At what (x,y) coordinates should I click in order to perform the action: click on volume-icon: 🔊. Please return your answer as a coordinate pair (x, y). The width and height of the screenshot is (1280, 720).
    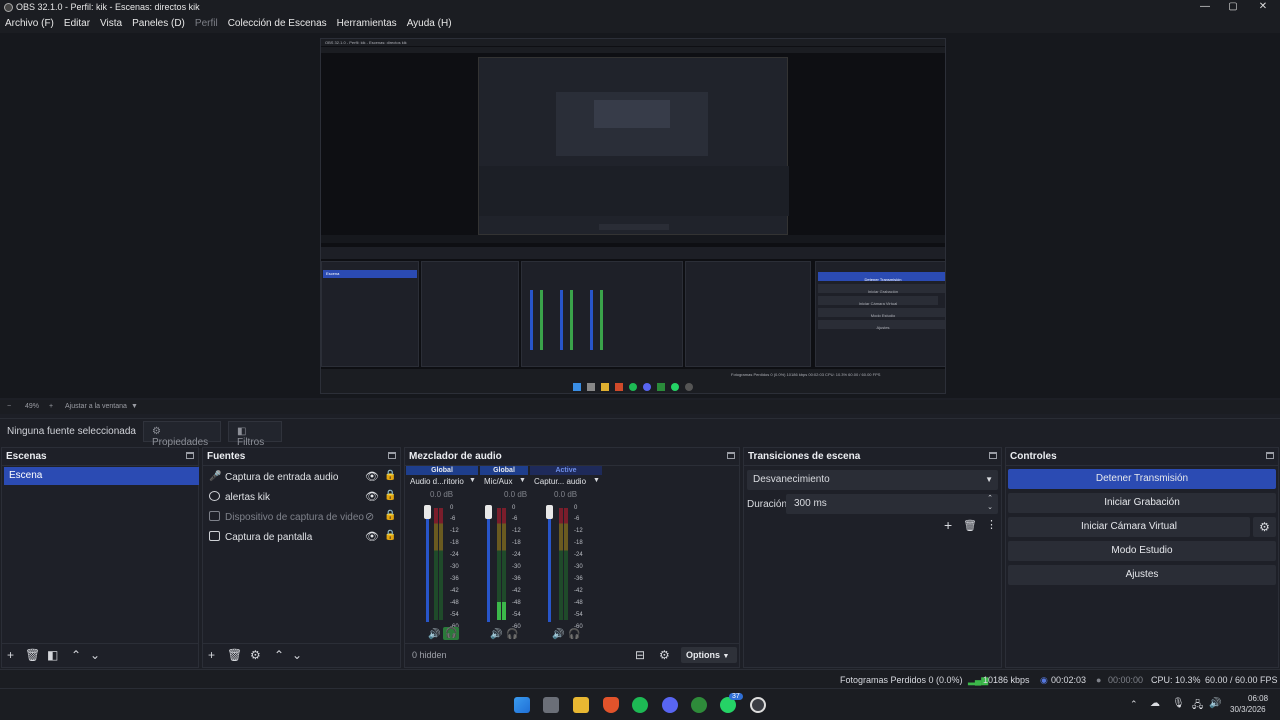
    Looking at the image, I should click on (1215, 703).